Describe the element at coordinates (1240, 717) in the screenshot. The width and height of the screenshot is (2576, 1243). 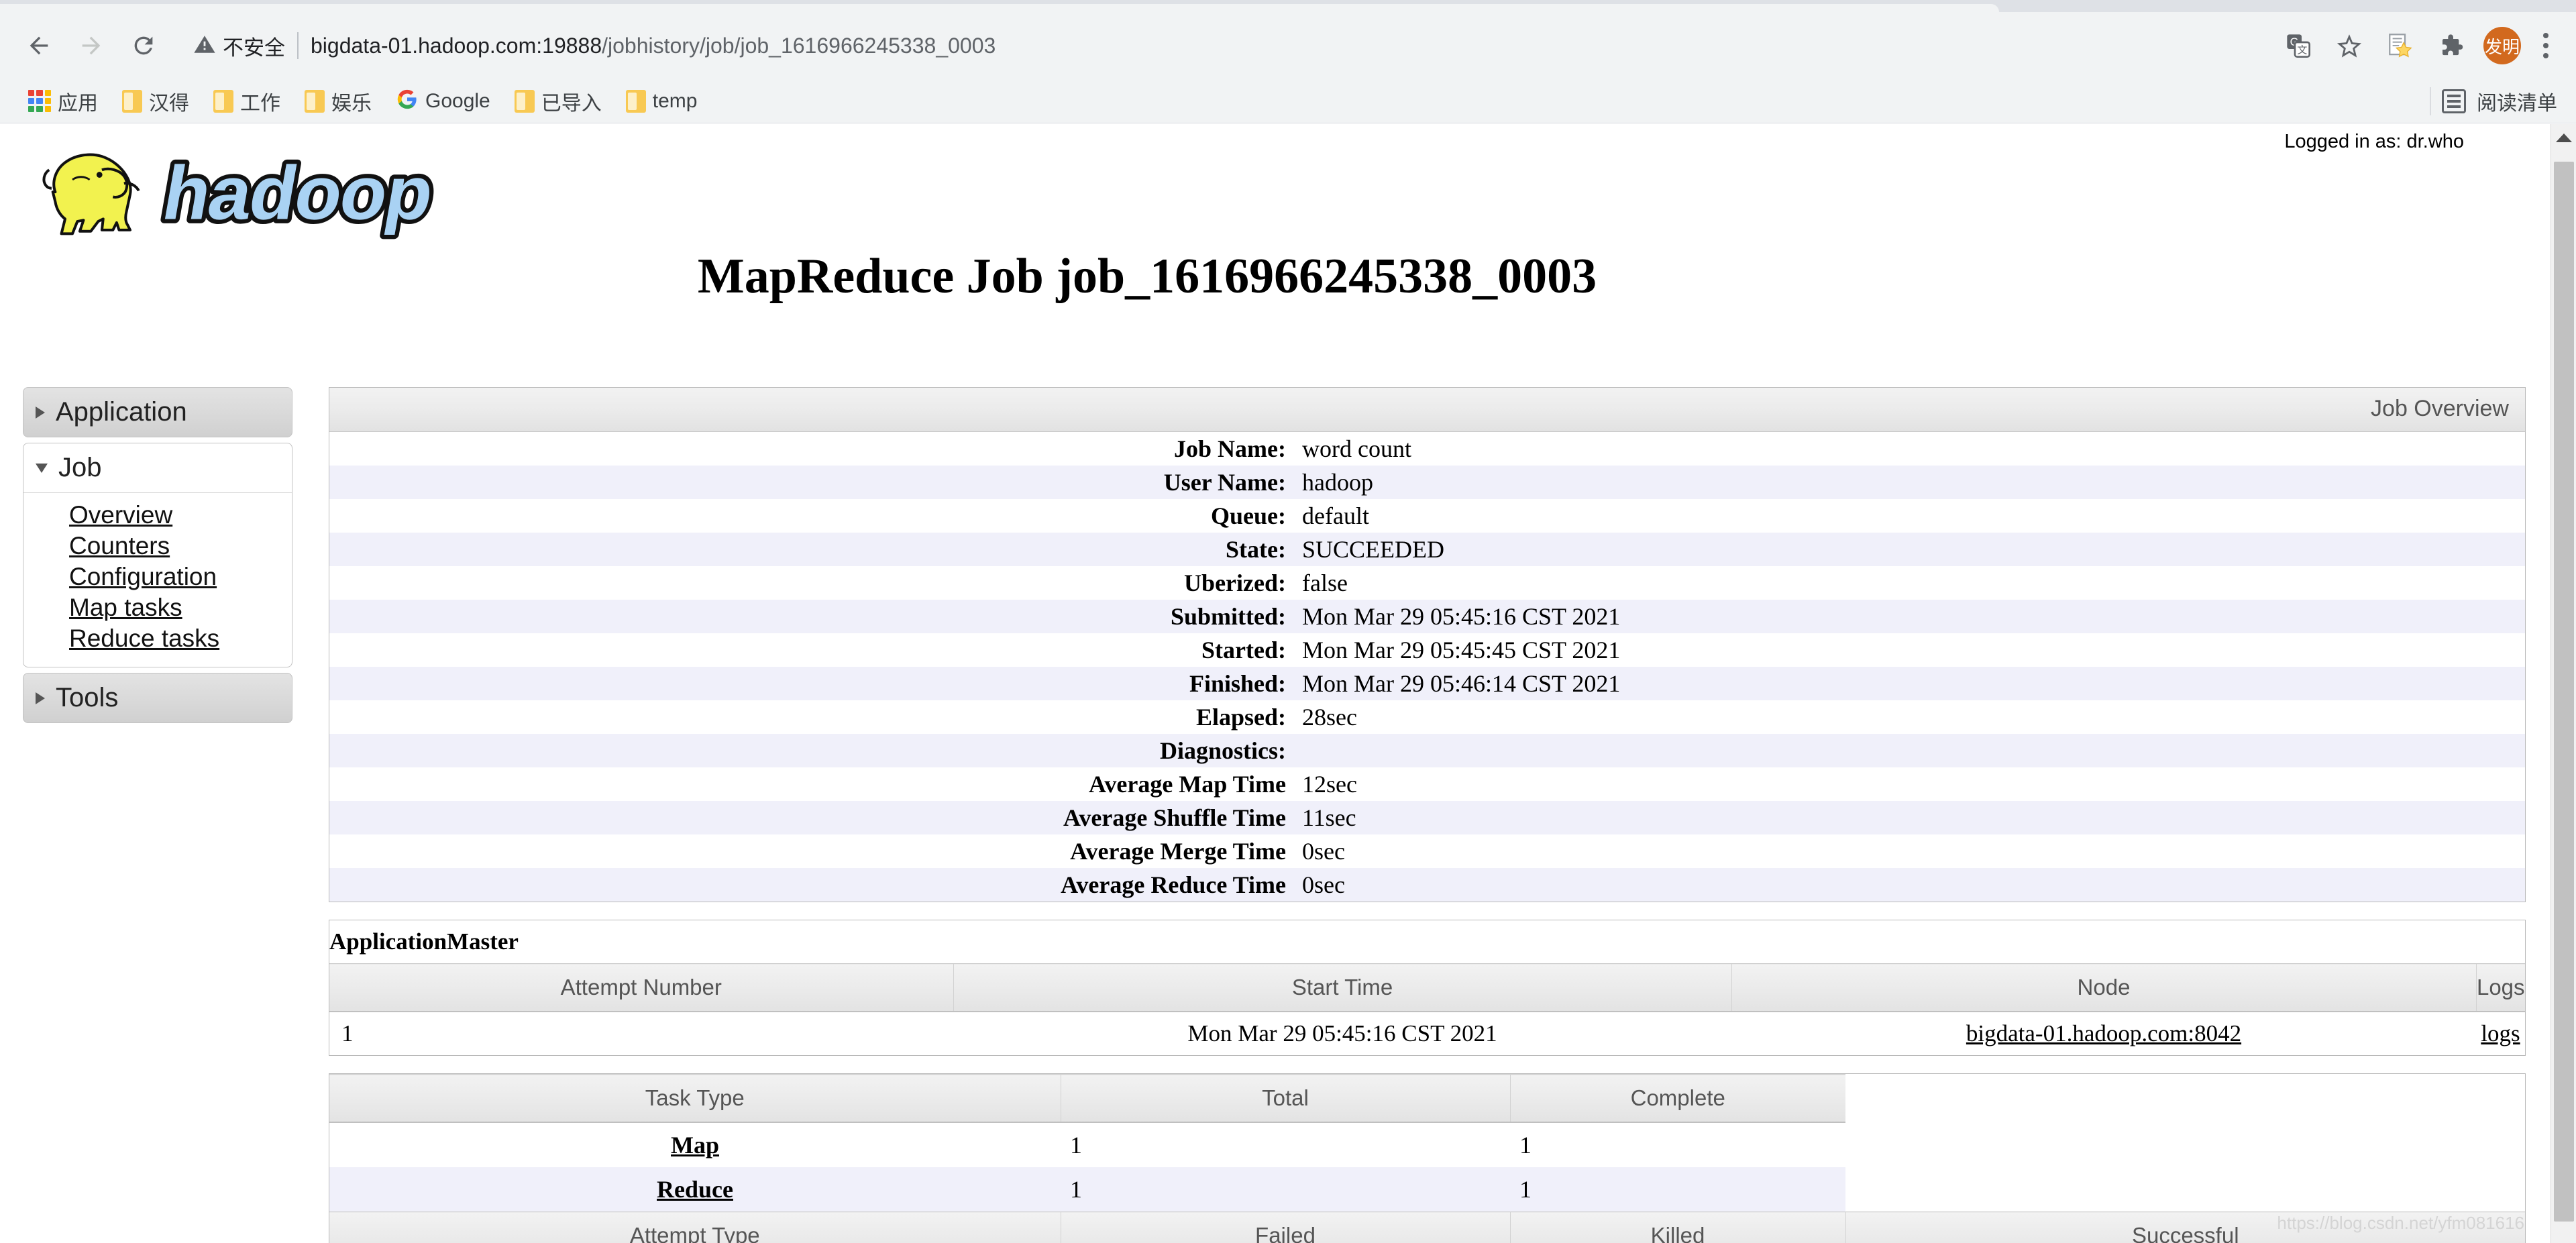
I see `row-label: Elapsed:` at that location.